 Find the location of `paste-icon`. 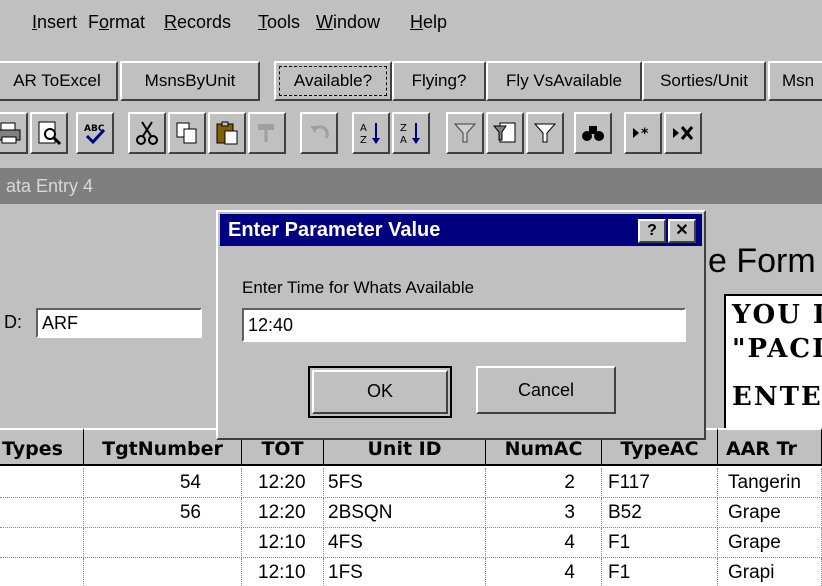

paste-icon is located at coordinates (227, 133).